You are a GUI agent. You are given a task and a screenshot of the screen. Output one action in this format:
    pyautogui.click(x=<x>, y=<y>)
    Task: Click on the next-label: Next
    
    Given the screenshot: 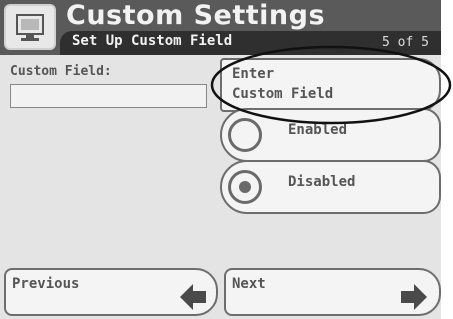 What is the action you would take?
    pyautogui.click(x=249, y=284)
    